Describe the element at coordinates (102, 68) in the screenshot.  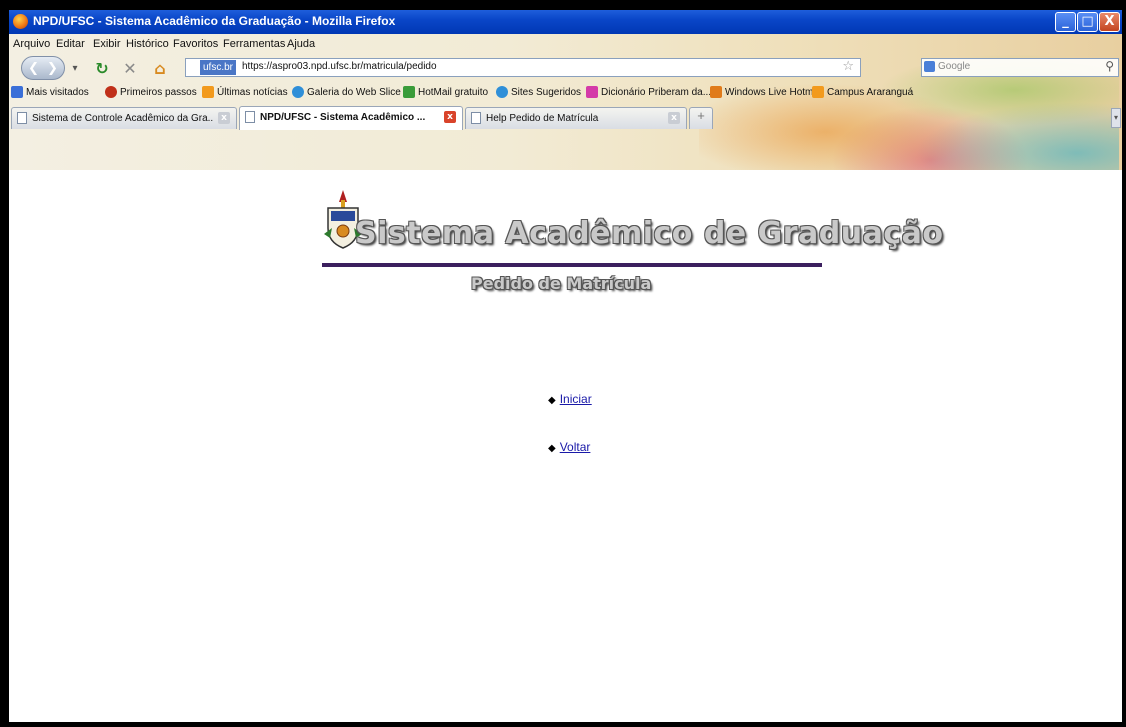
I see `reload-icon: ↻` at that location.